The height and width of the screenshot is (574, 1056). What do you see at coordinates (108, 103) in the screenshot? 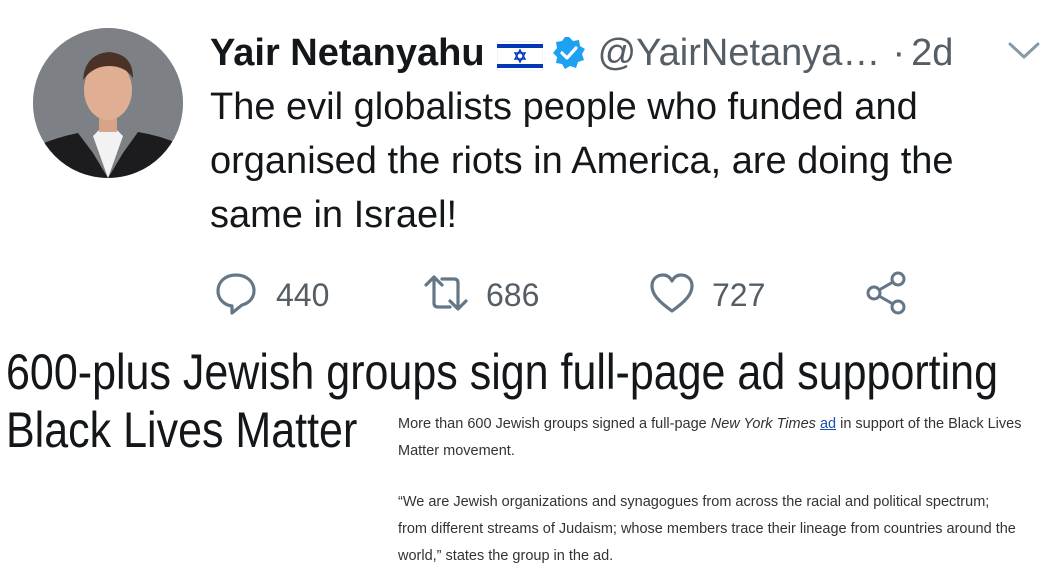
I see `avatar` at bounding box center [108, 103].